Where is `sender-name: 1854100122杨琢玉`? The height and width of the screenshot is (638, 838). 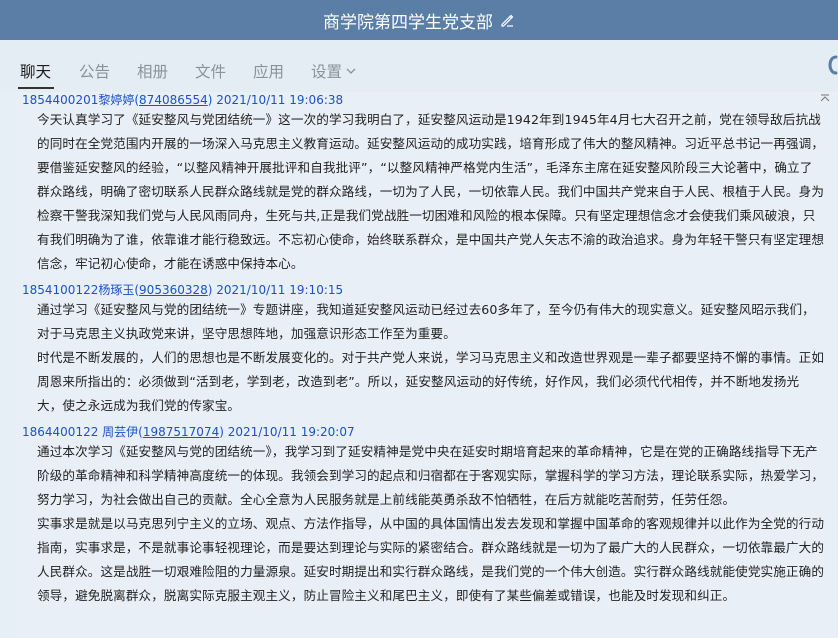 sender-name: 1854100122杨琢玉 is located at coordinates (78, 290).